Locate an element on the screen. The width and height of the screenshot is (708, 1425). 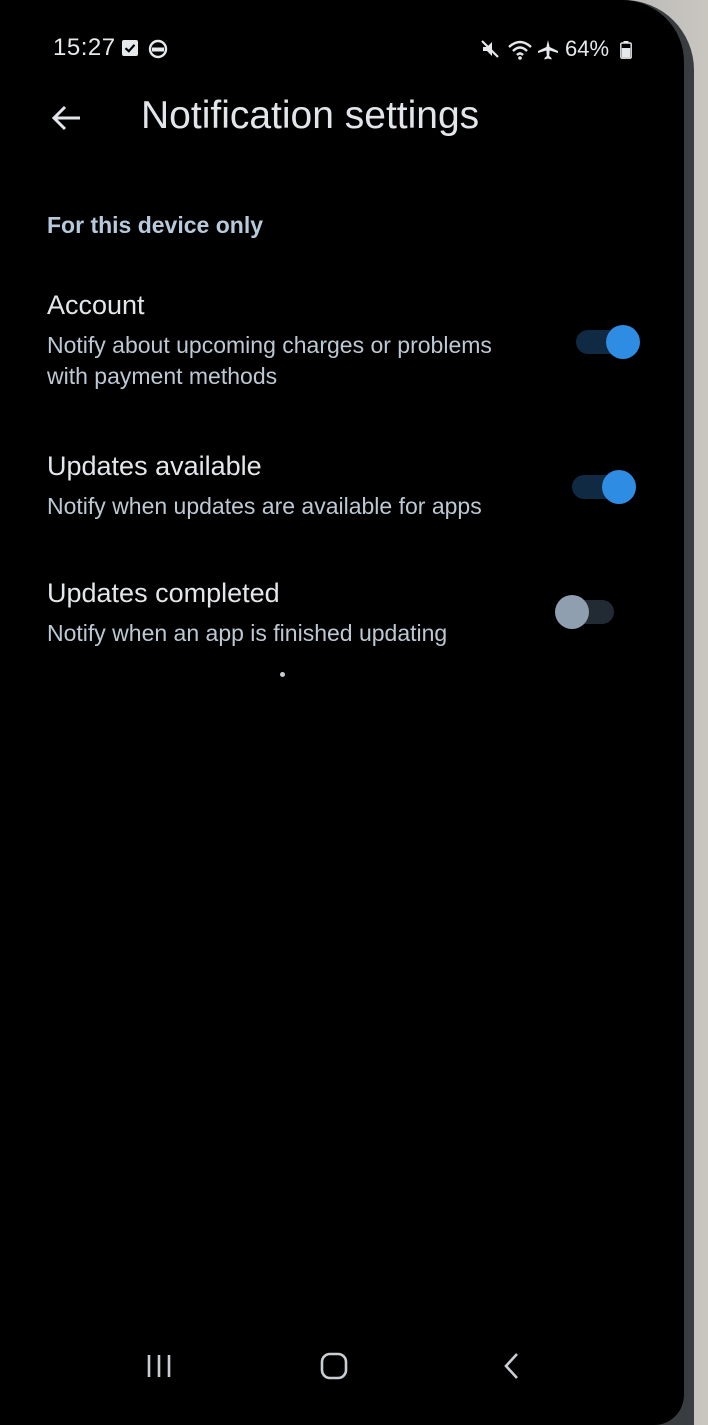
airplane-icon is located at coordinates (548, 52).